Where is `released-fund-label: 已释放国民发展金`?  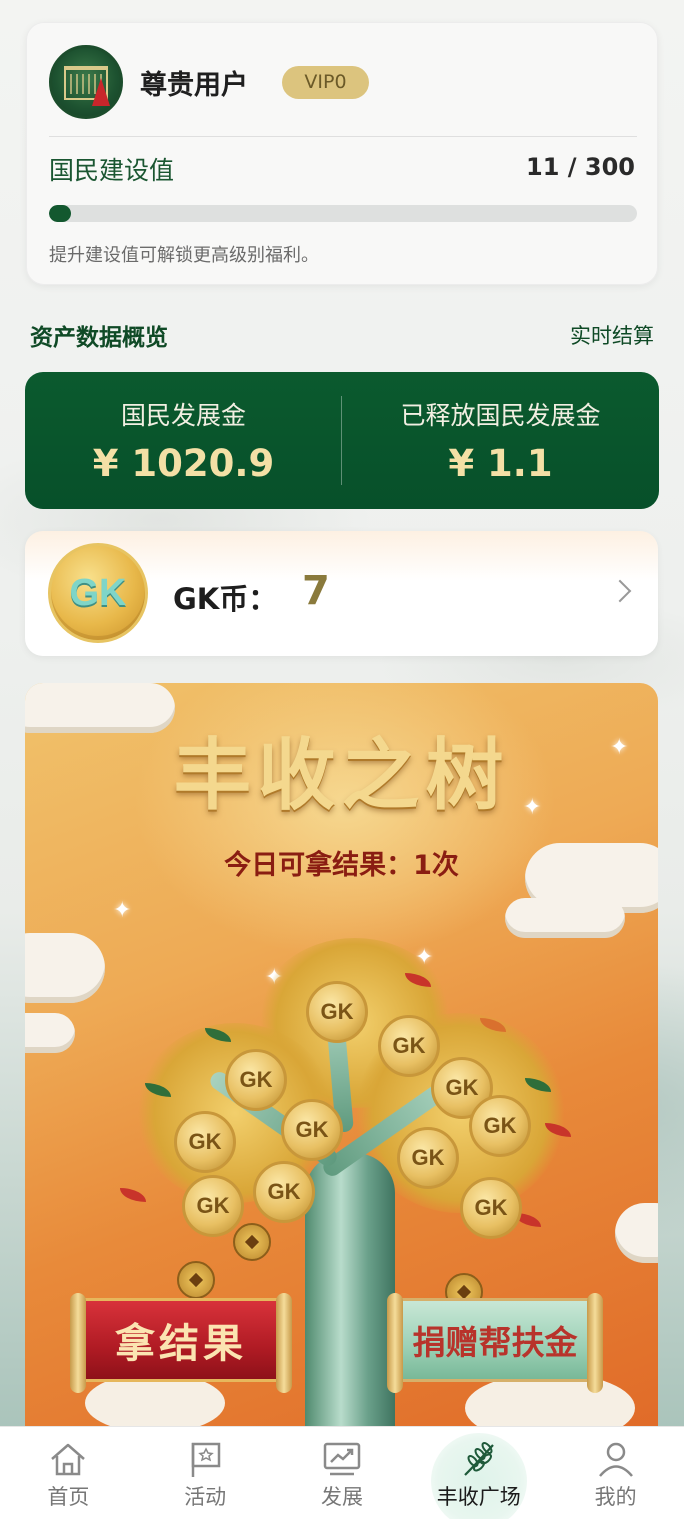
released-fund-label: 已释放国民发展金 is located at coordinates (500, 415).